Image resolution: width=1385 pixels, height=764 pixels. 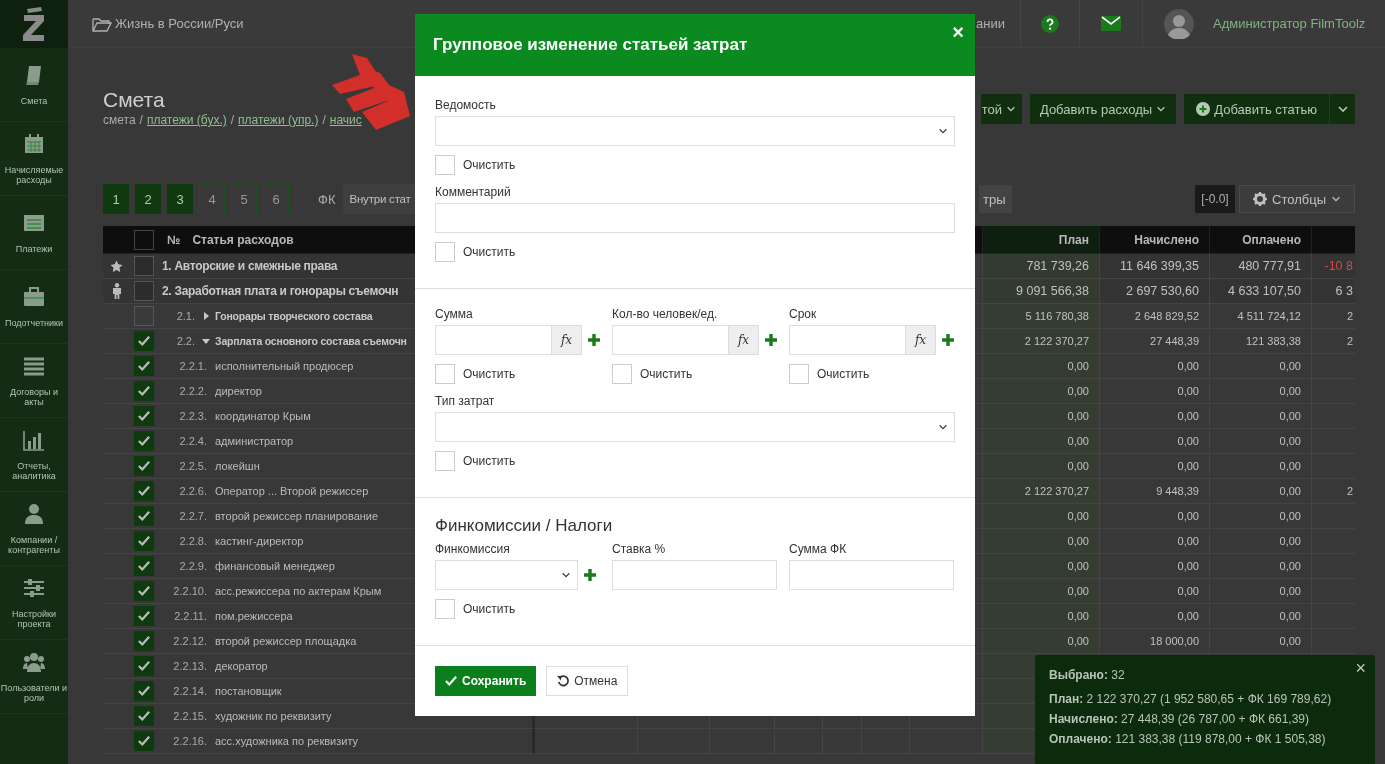 What do you see at coordinates (1215, 199) in the screenshot?
I see `rounding-button: [-0.0]` at bounding box center [1215, 199].